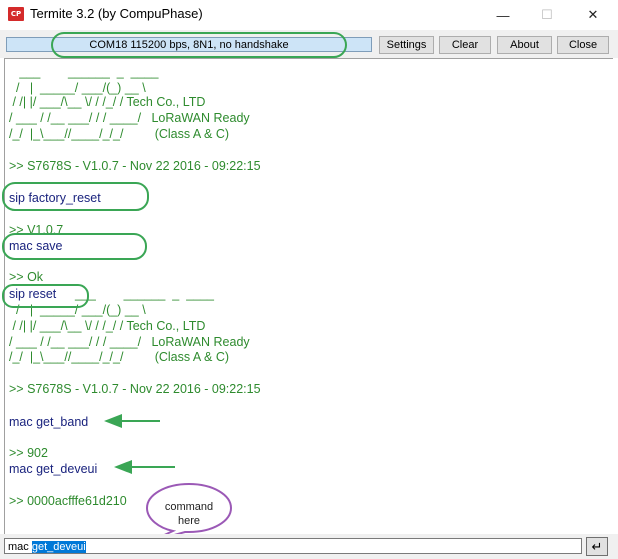  Describe the element at coordinates (144, 467) in the screenshot. I see `arrow-get-deveui-icon` at that location.